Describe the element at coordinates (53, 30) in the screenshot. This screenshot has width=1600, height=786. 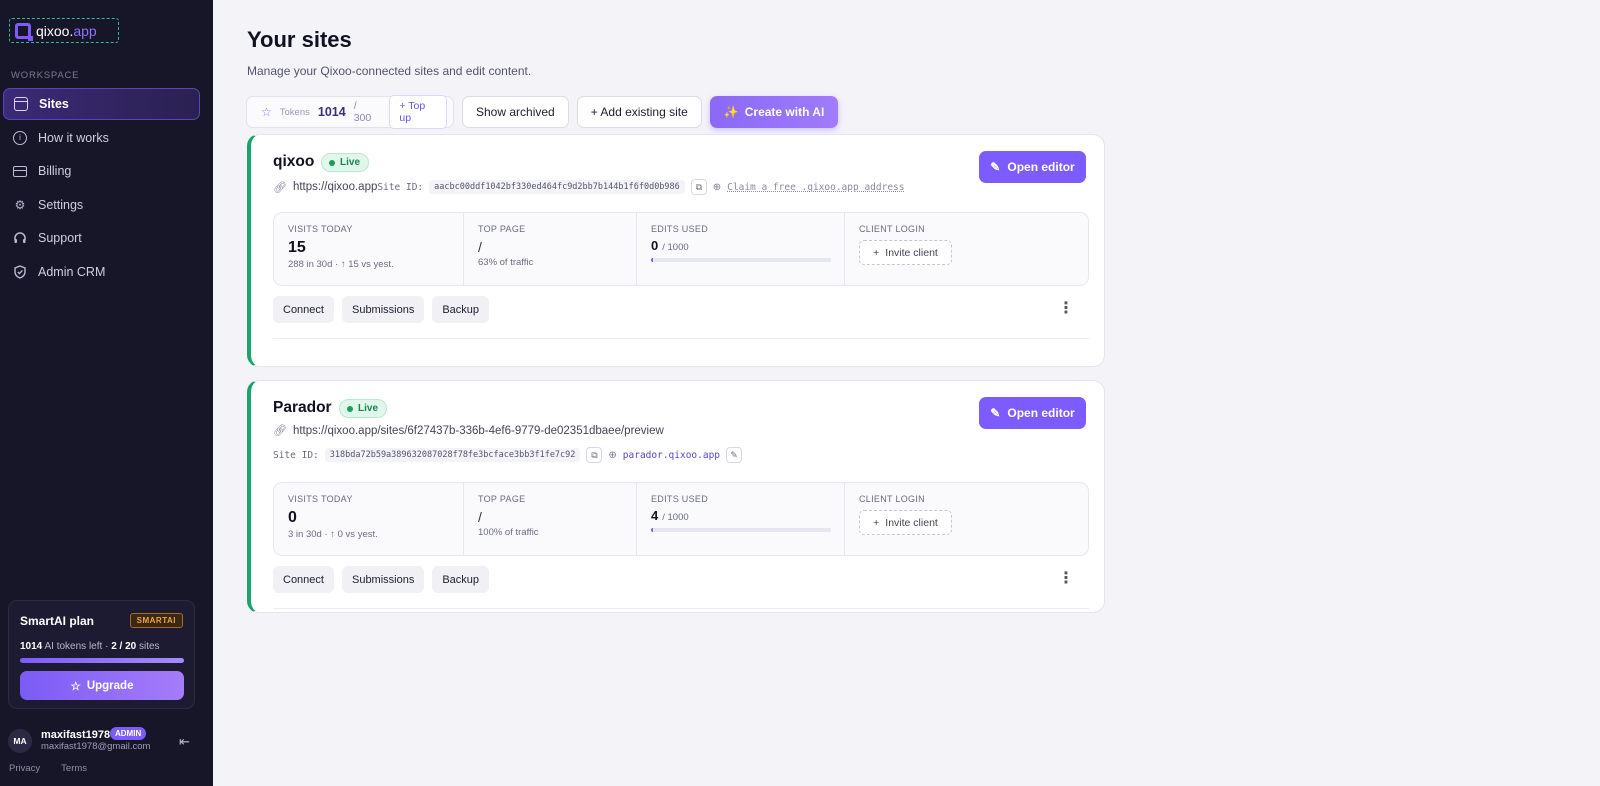
I see `brand-name: qixoo` at that location.